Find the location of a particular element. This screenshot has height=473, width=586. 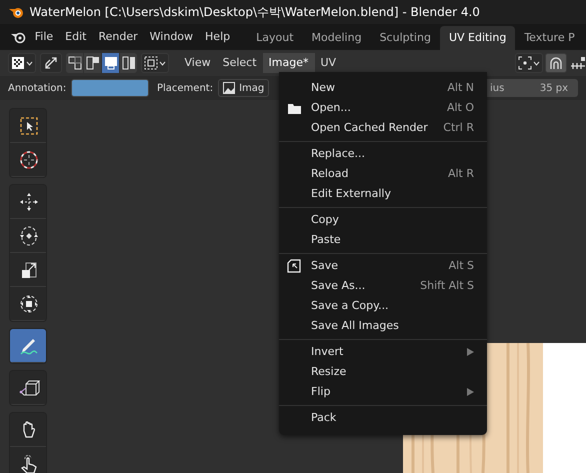

header-menu: Select is located at coordinates (239, 63).